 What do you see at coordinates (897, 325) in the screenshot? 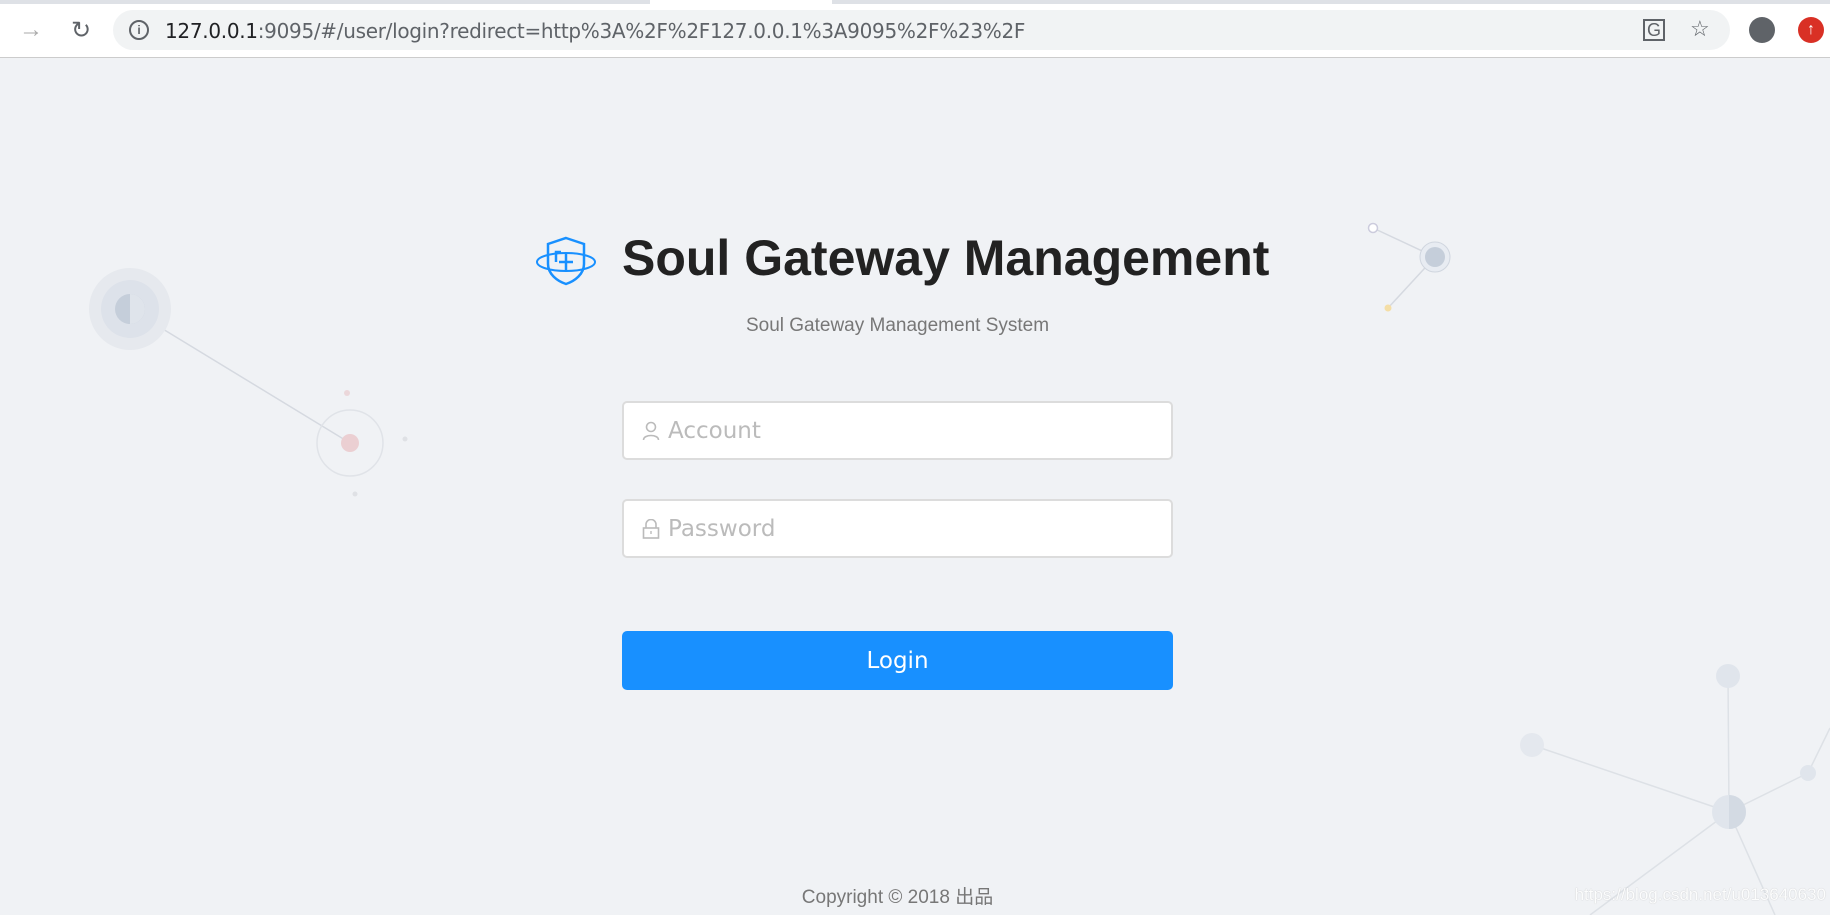
I see `page-subtitle: Soul Gateway Management System` at bounding box center [897, 325].